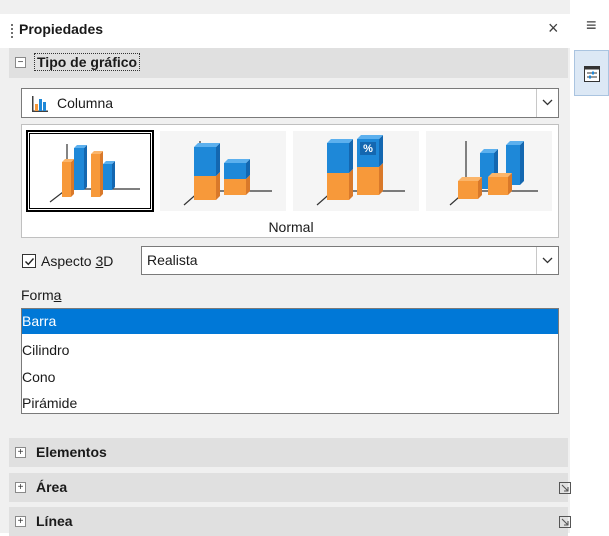 Image resolution: width=609 pixels, height=536 pixels. What do you see at coordinates (290, 487) in the screenshot?
I see `section-area-header: + Área` at bounding box center [290, 487].